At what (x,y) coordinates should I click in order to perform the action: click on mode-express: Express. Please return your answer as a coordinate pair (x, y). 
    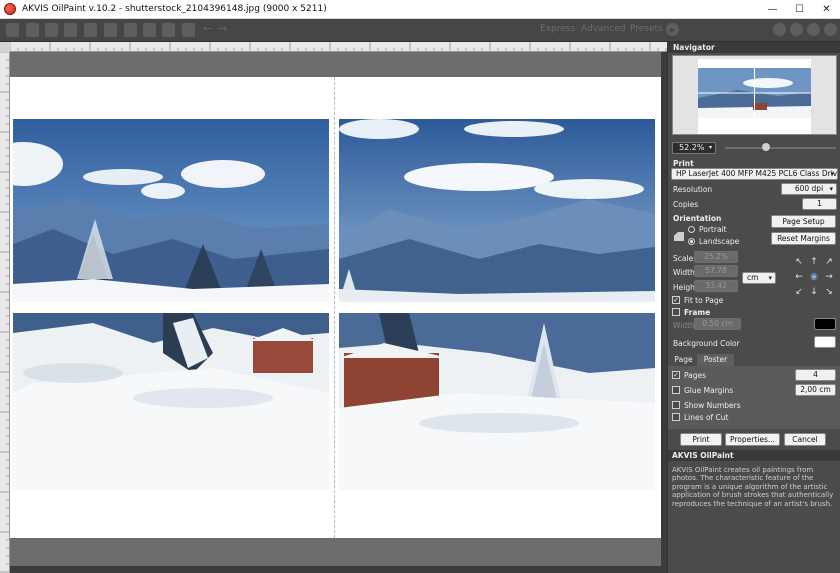
    Looking at the image, I should click on (557, 29).